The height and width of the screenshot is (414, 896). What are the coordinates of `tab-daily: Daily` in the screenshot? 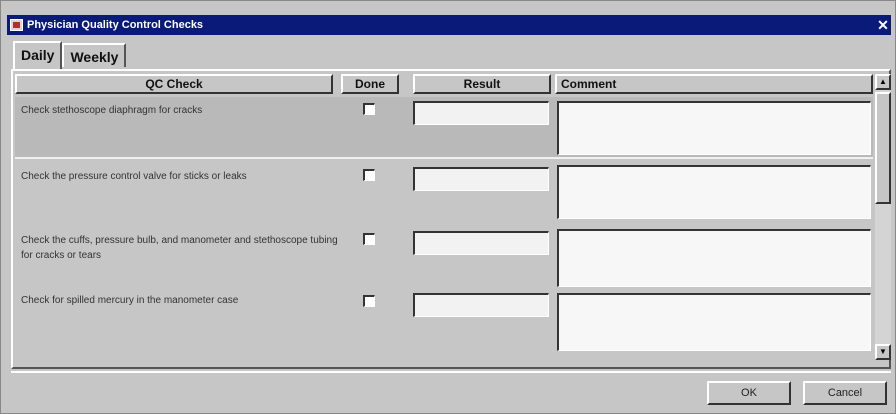 It's located at (38, 55).